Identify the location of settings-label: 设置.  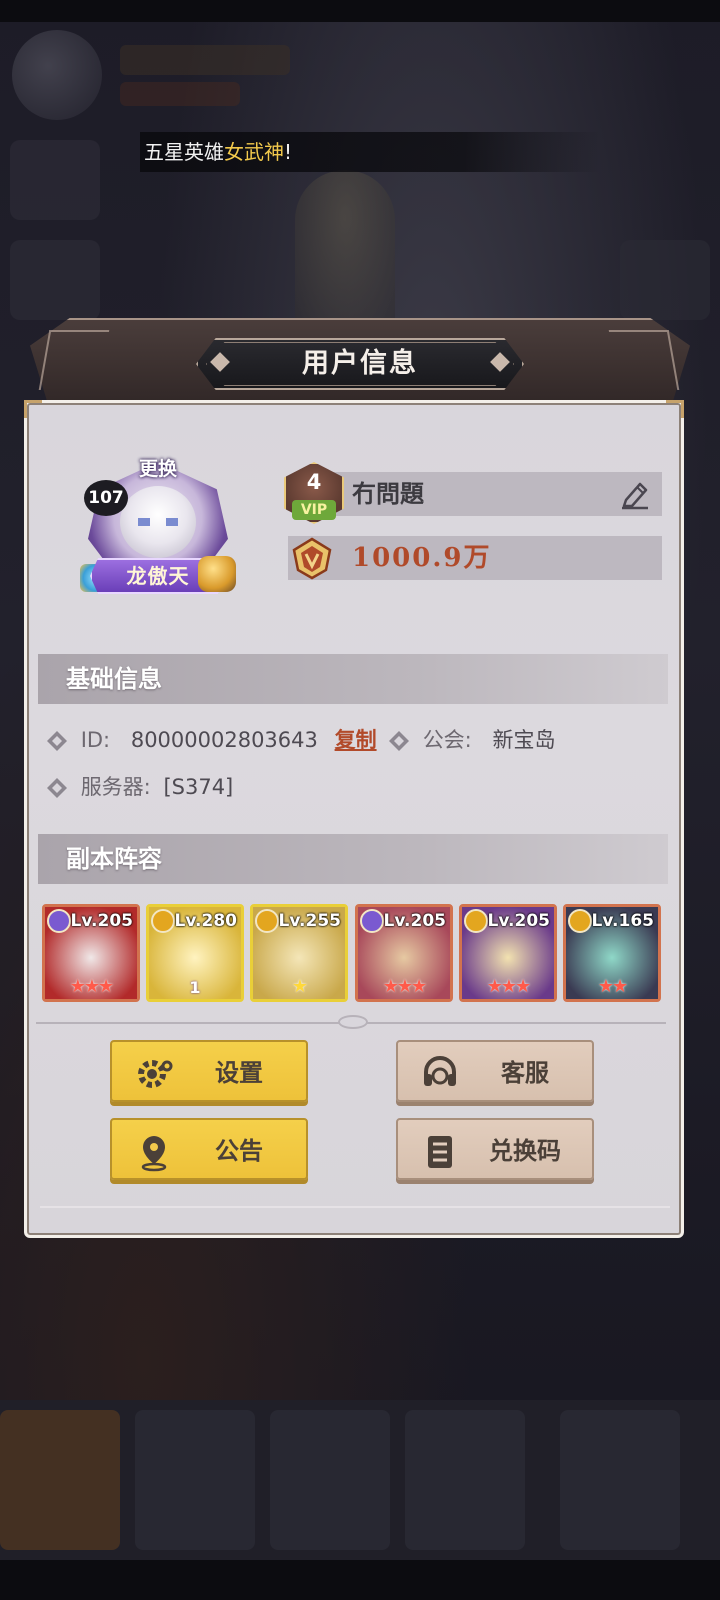
(239, 1073).